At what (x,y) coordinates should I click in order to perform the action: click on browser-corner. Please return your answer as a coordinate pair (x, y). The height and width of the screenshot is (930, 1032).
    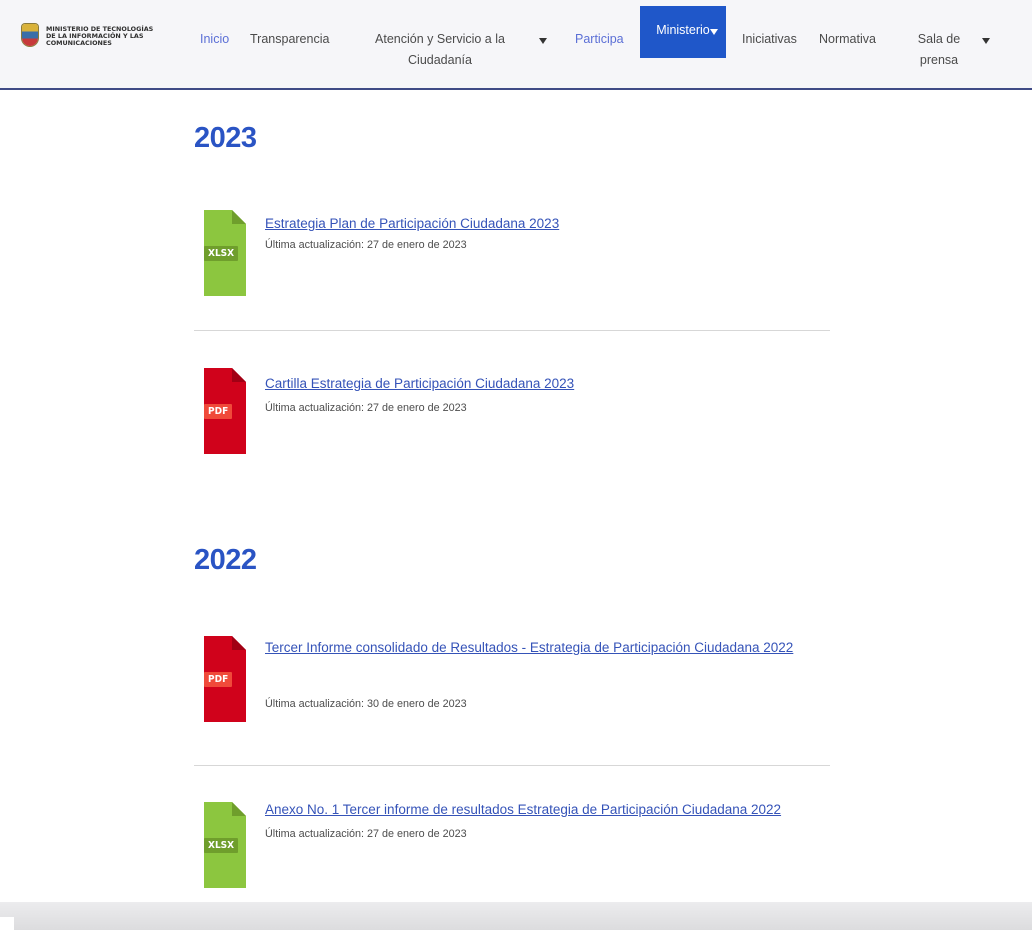
    Looking at the image, I should click on (7, 923).